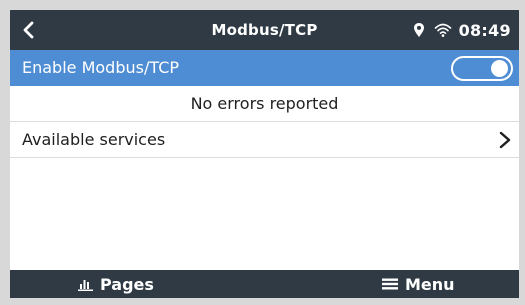 Image resolution: width=525 pixels, height=305 pixels. I want to click on bar-chart-icon, so click(85, 285).